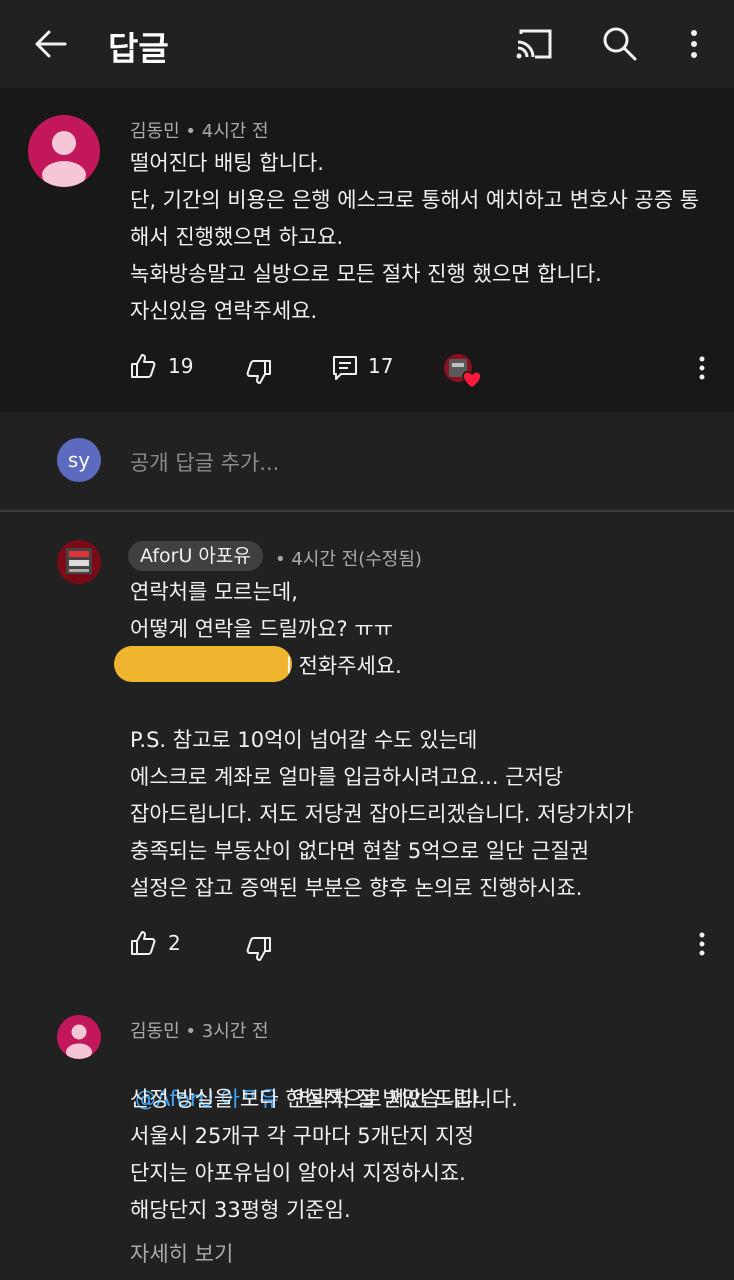 Image resolution: width=734 pixels, height=1280 pixels. Describe the element at coordinates (214, 592) in the screenshot. I see `reply-line-1: 연락처를 모르는데,` at that location.